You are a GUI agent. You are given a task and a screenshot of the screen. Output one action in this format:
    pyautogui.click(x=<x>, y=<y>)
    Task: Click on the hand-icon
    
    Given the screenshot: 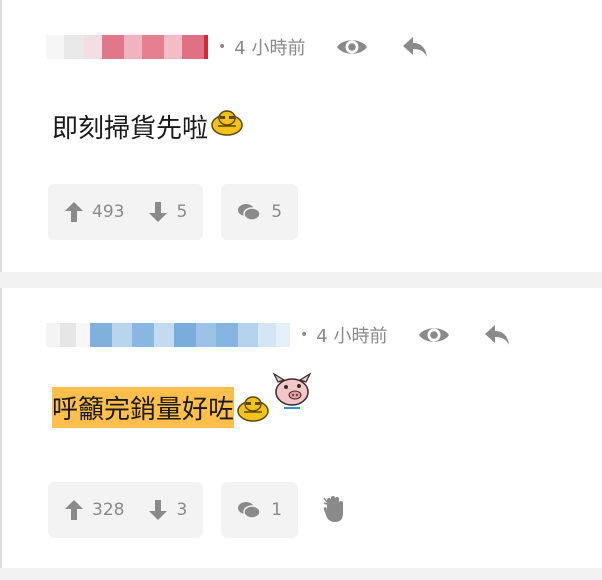 What is the action you would take?
    pyautogui.click(x=335, y=510)
    